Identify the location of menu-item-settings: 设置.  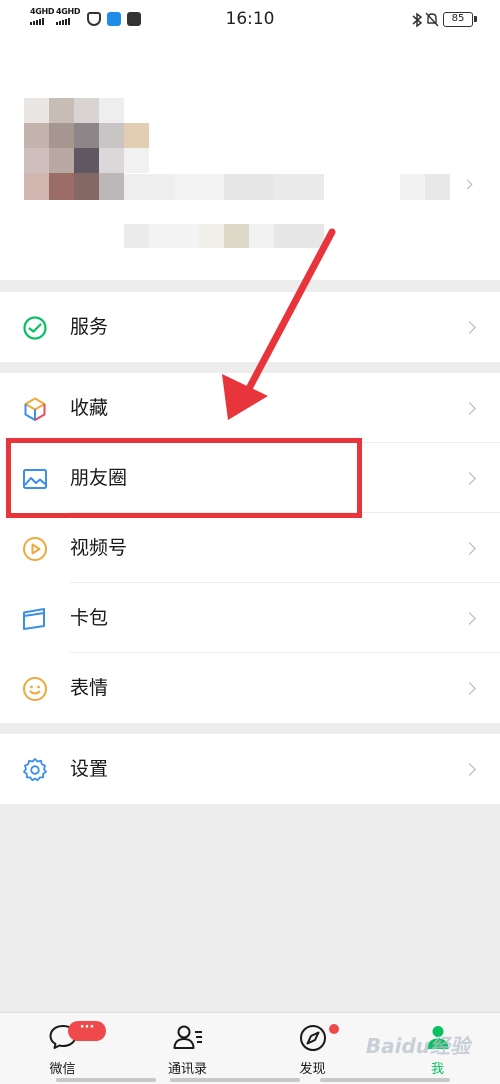
(250, 769).